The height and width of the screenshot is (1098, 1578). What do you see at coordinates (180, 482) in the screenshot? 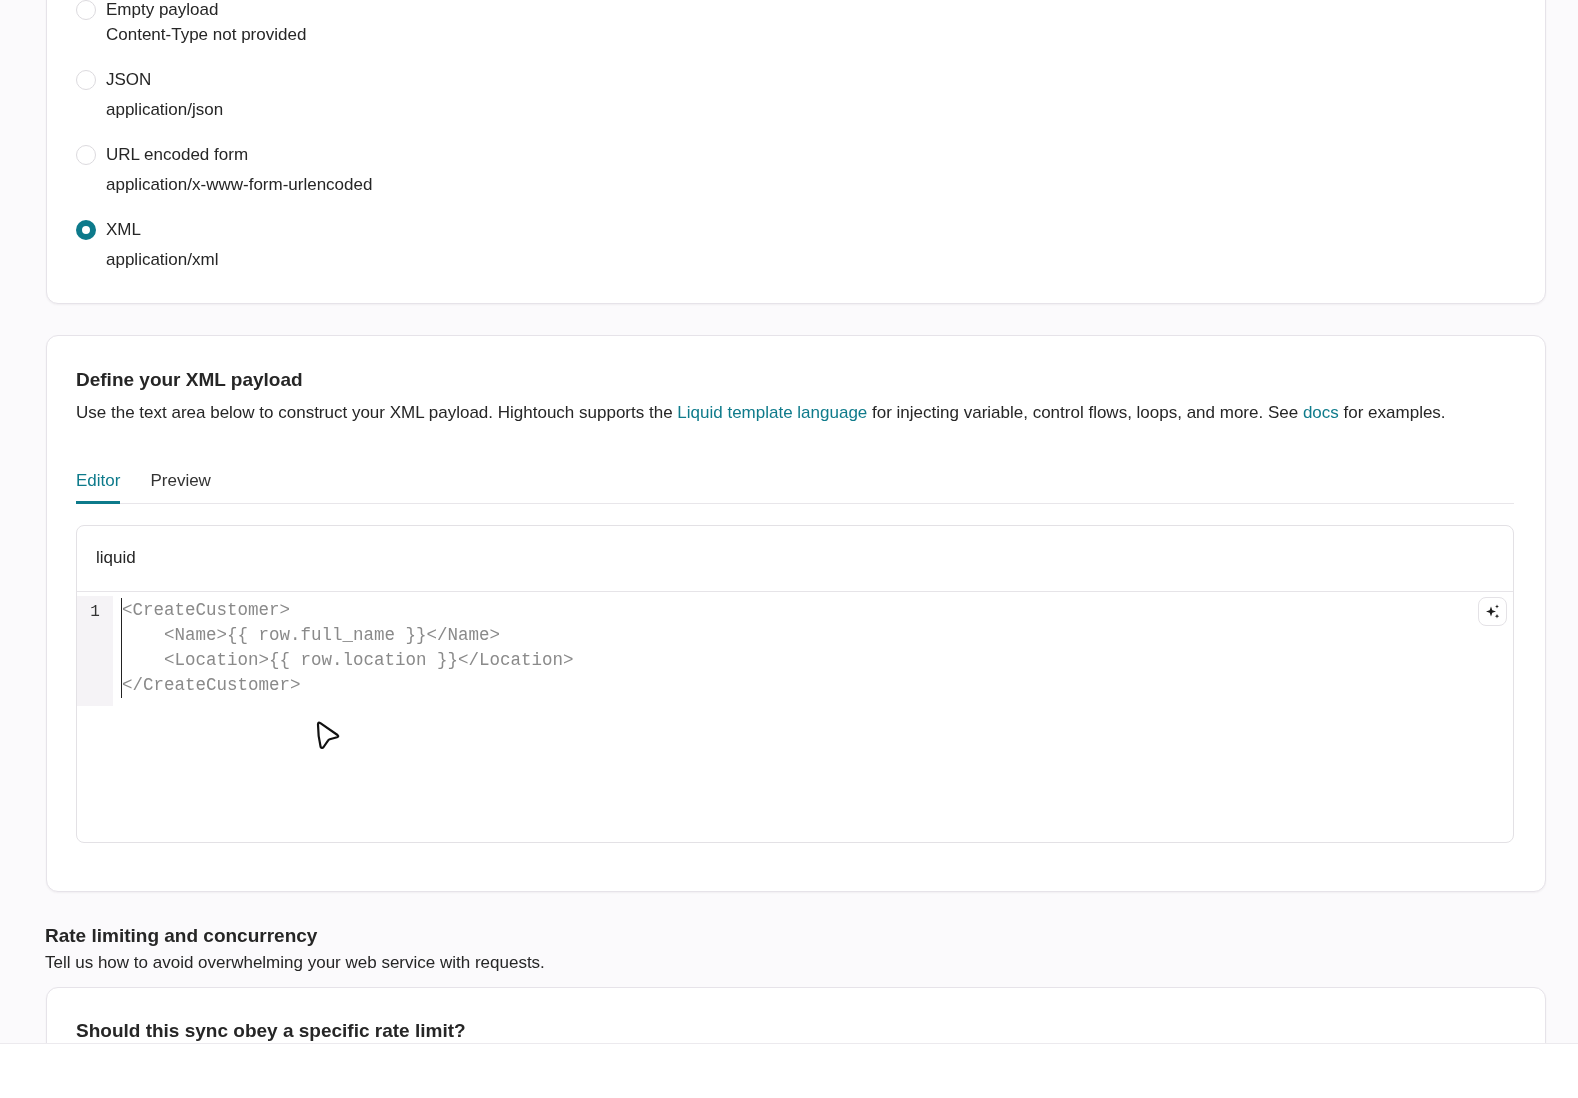
I see `tab: Preview` at bounding box center [180, 482].